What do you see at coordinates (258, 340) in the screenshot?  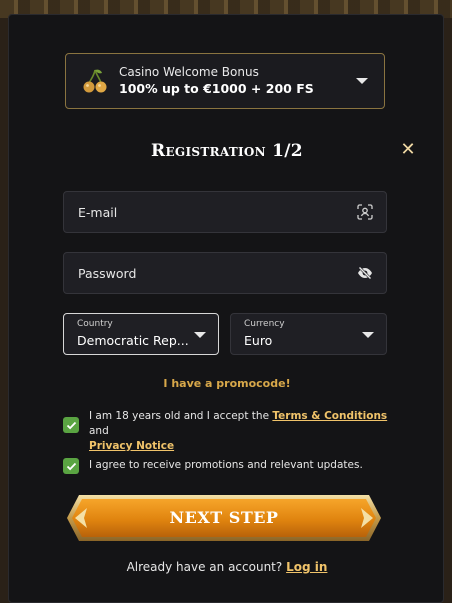 I see `currency-value: Euro` at bounding box center [258, 340].